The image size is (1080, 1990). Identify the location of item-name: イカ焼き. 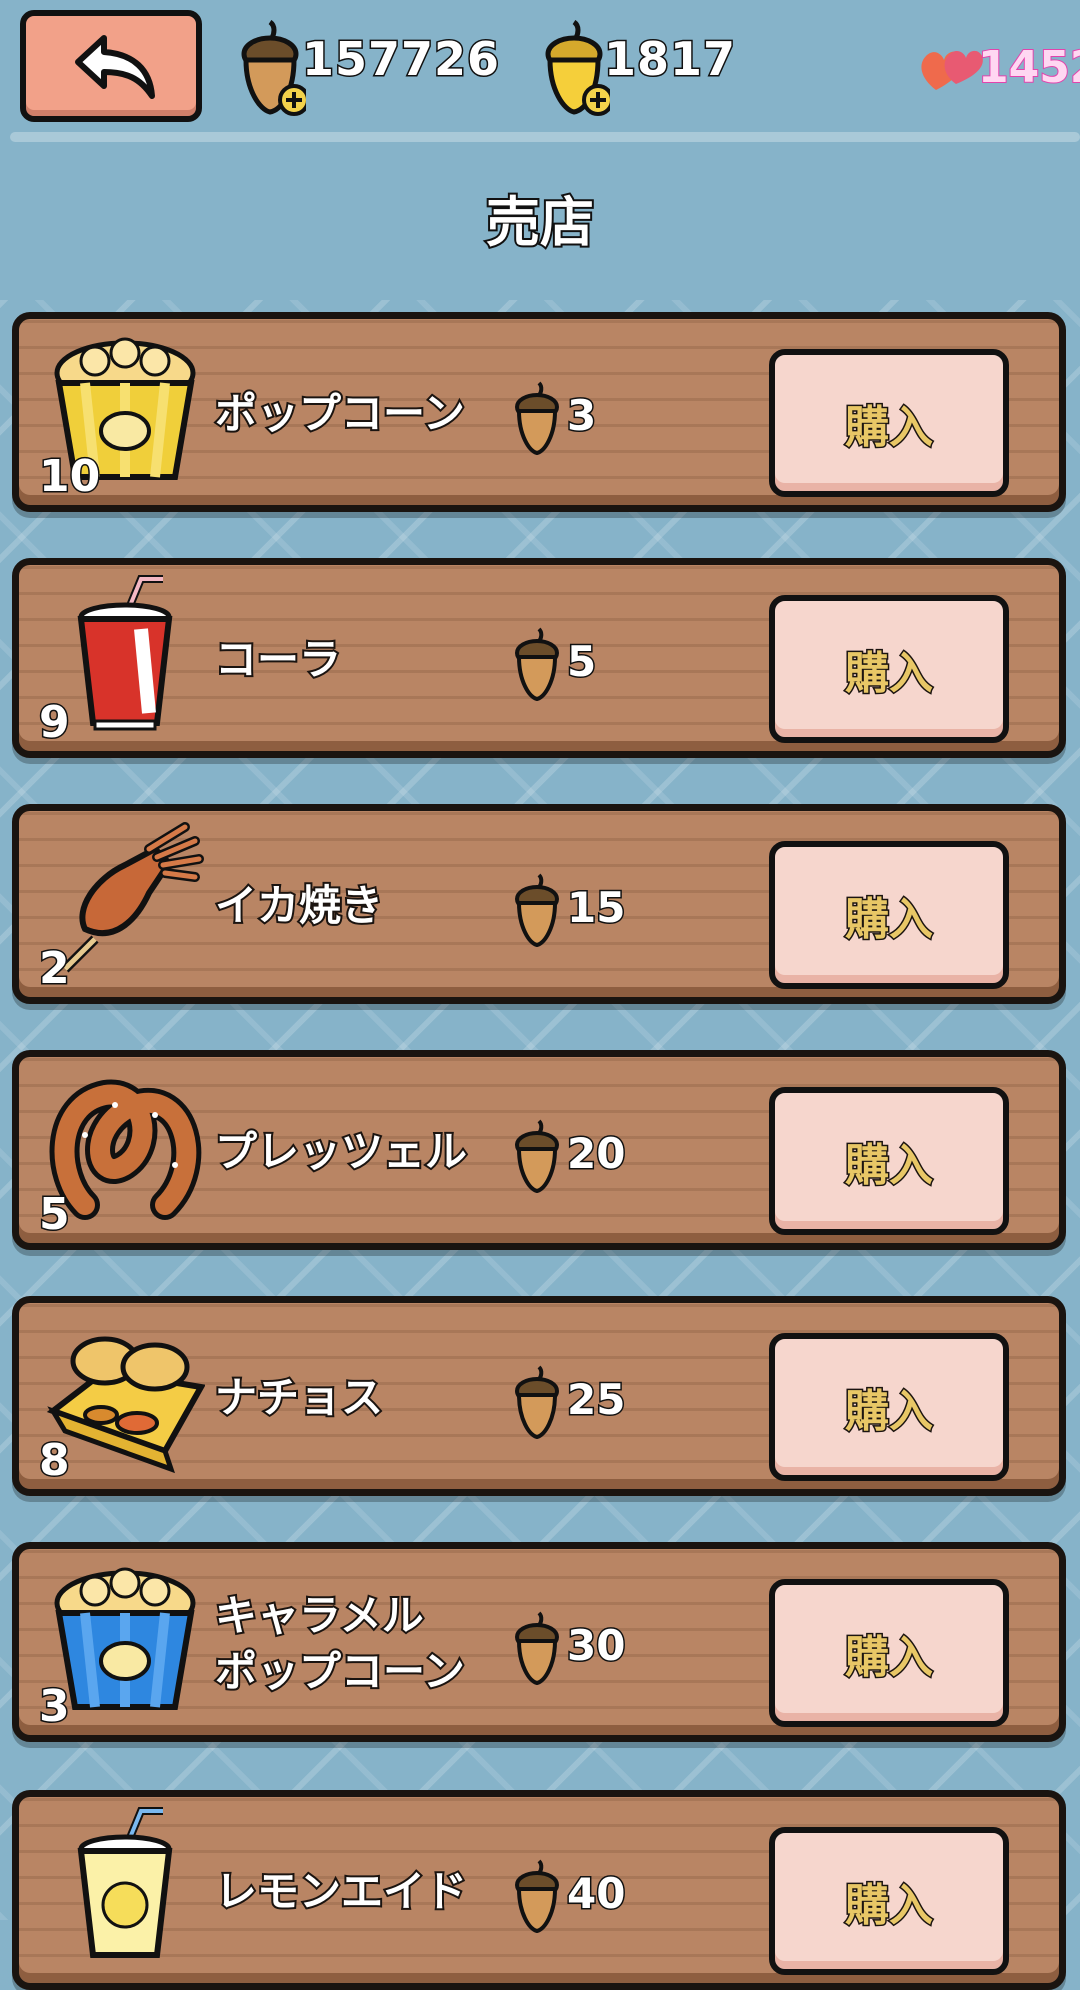
(299, 905).